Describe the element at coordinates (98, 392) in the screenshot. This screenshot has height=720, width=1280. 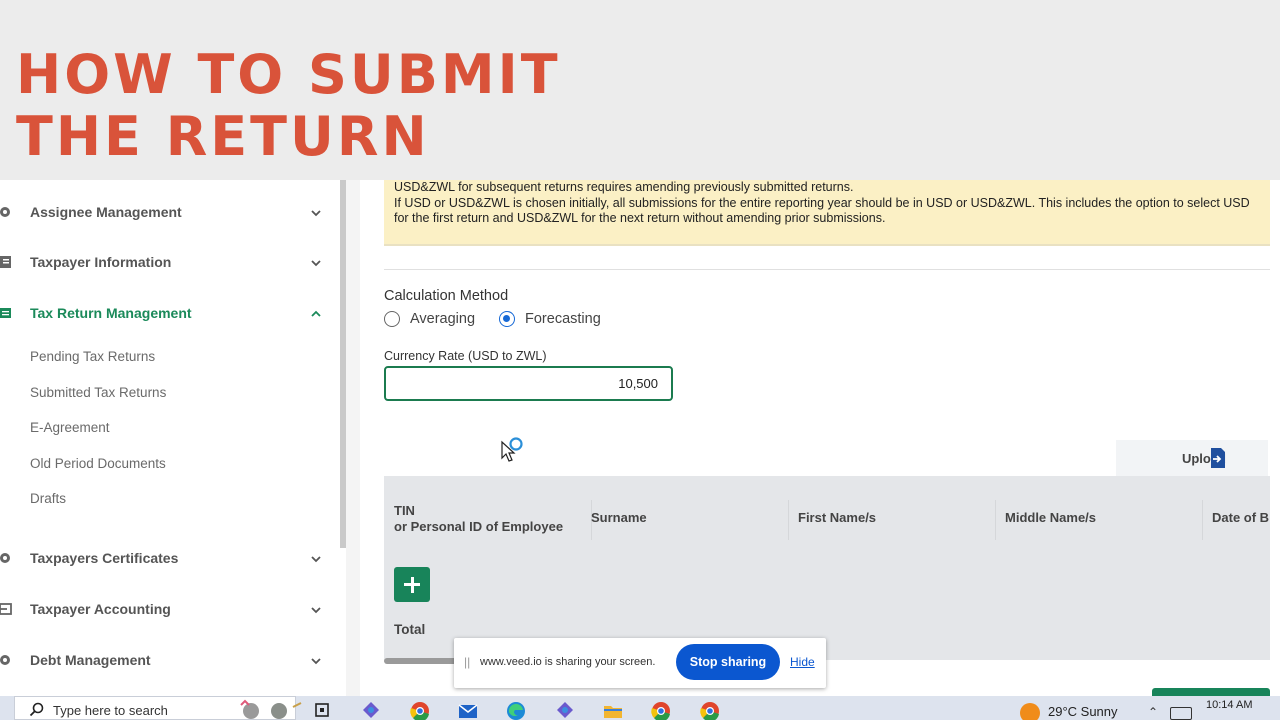
I see `sidebar-subitem-submitted-tax-returns: Submitted Tax Returns` at that location.